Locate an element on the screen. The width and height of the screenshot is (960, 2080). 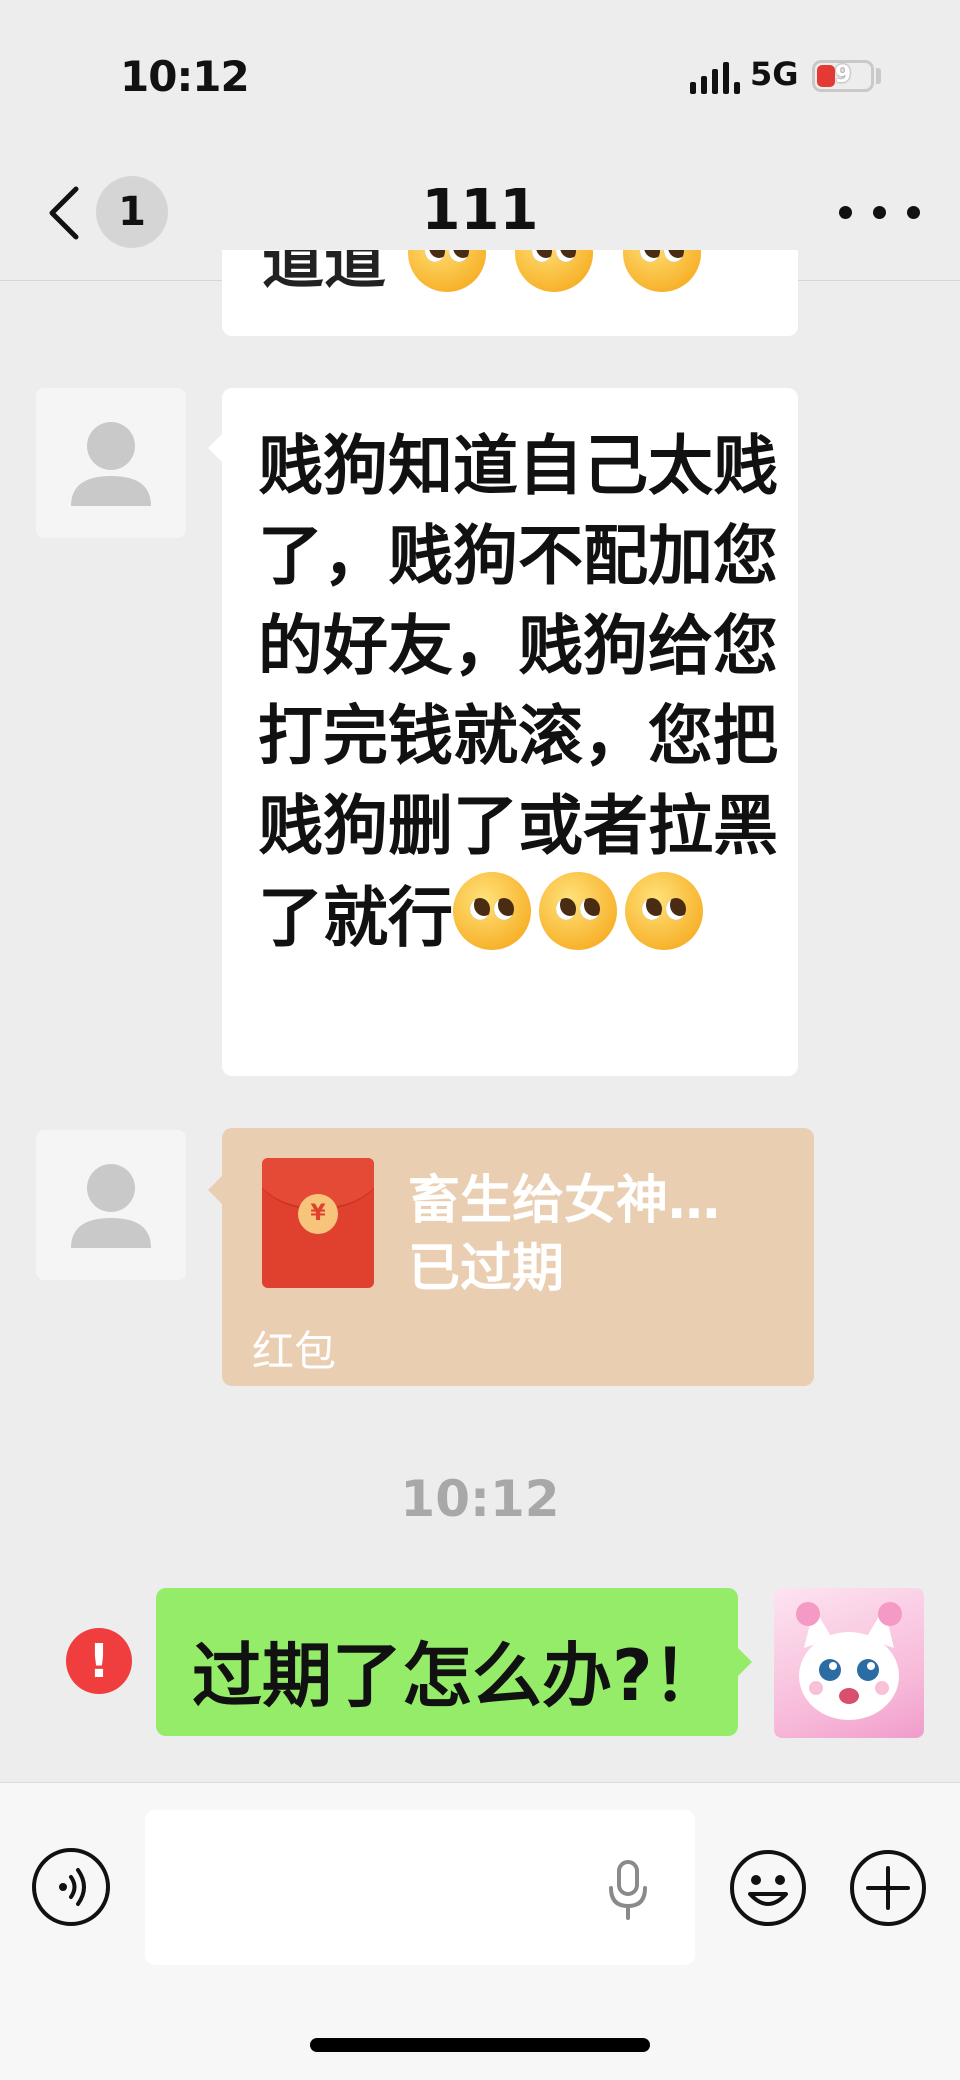
my-message-bubble: 过期了怎么办?！ is located at coordinates (447, 1662).